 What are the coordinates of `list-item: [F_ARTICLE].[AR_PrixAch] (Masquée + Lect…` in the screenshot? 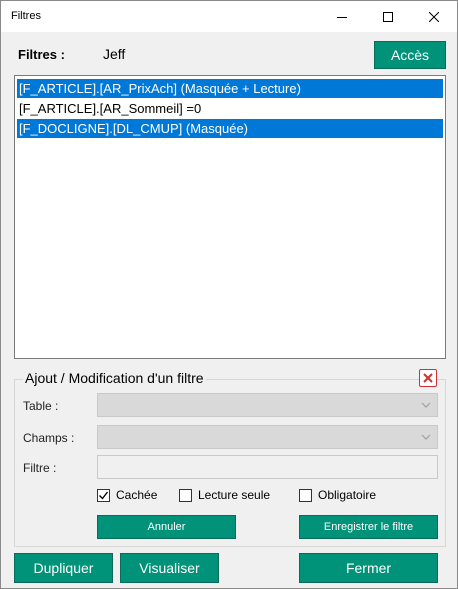 It's located at (230, 88).